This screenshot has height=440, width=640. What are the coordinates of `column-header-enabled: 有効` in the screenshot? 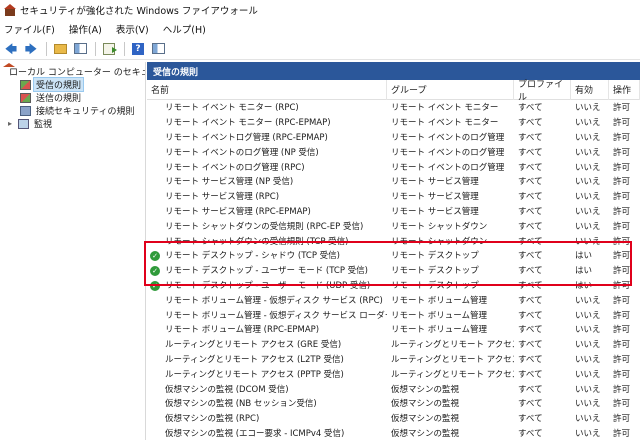 It's located at (590, 89).